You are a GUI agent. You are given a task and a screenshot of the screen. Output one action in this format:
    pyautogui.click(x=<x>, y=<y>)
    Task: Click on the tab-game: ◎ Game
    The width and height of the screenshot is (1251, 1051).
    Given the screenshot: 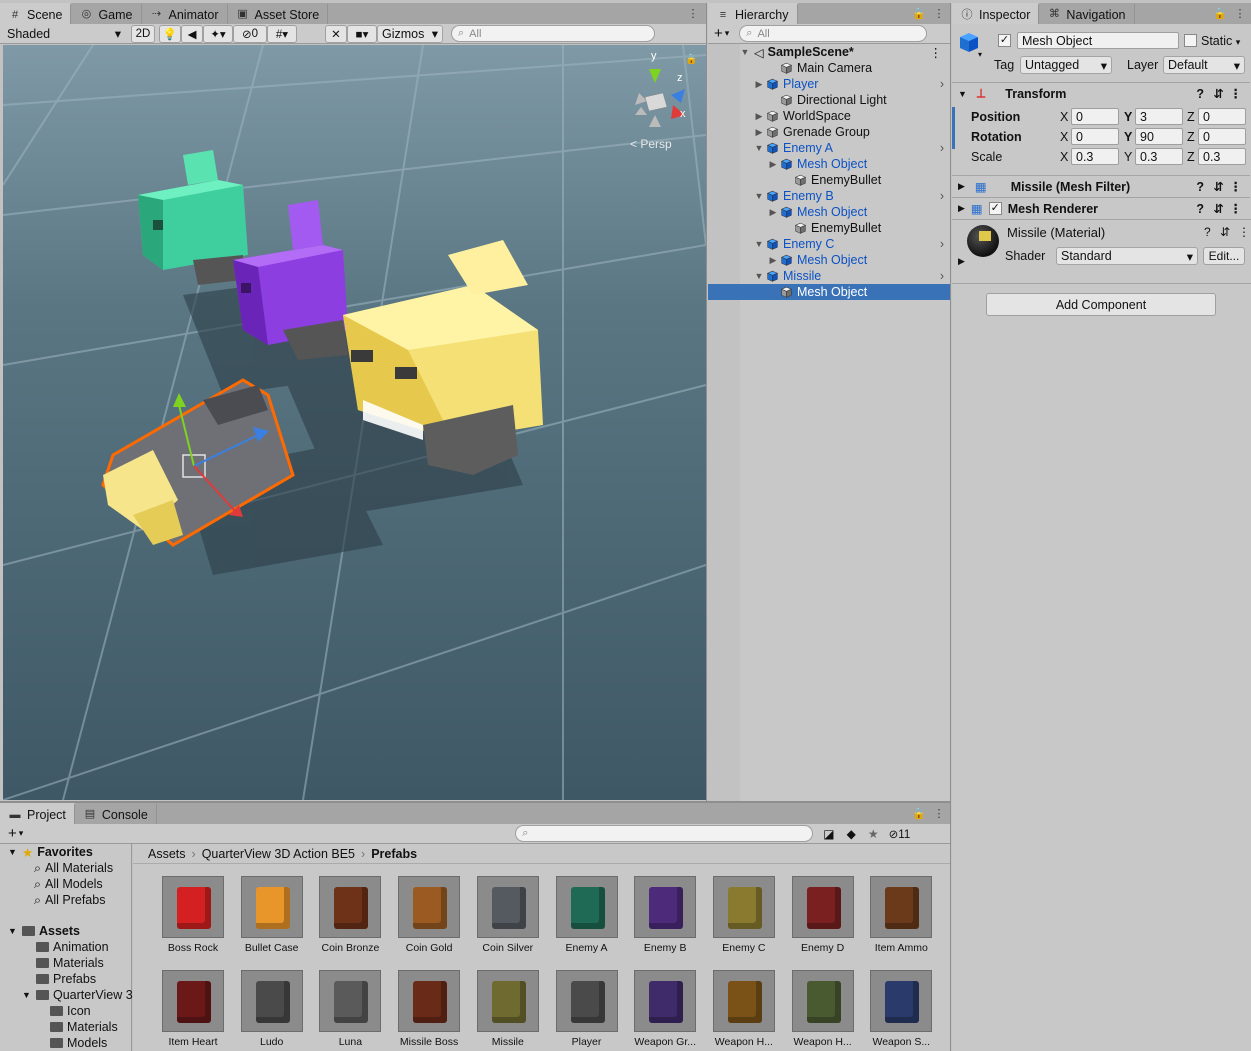 What is the action you would take?
    pyautogui.click(x=106, y=14)
    